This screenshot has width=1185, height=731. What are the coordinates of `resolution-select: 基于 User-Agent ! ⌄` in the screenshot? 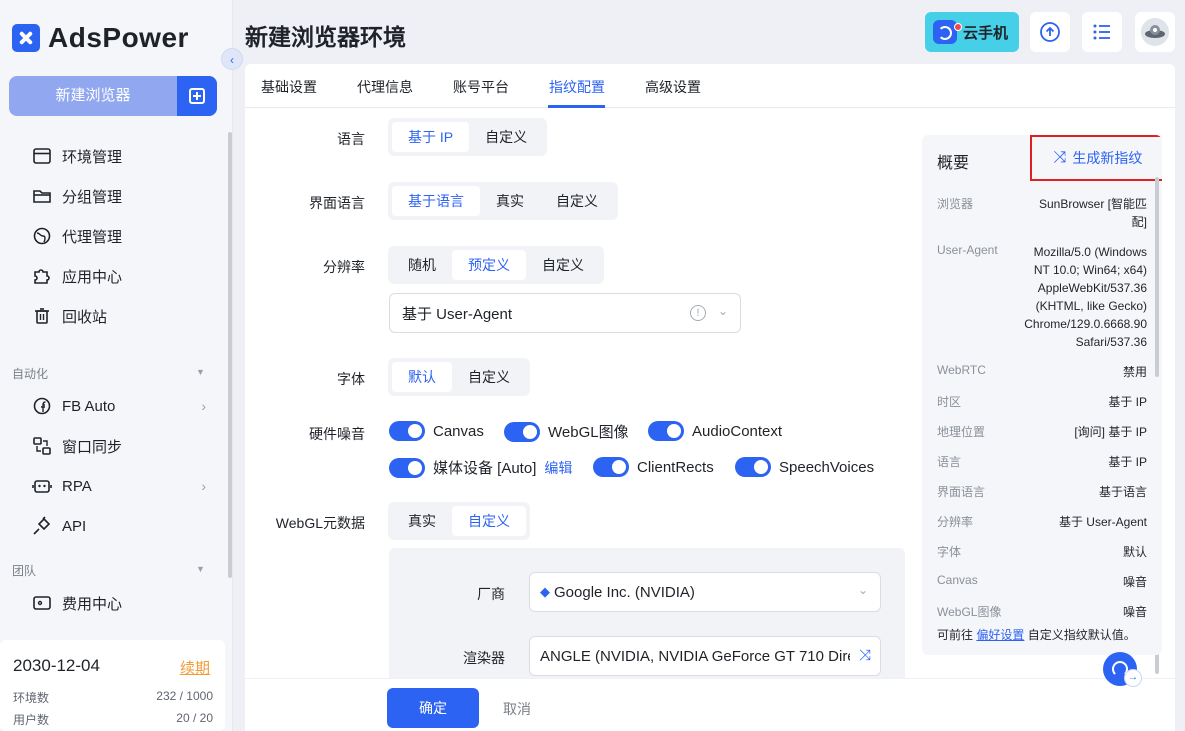 It's located at (565, 313).